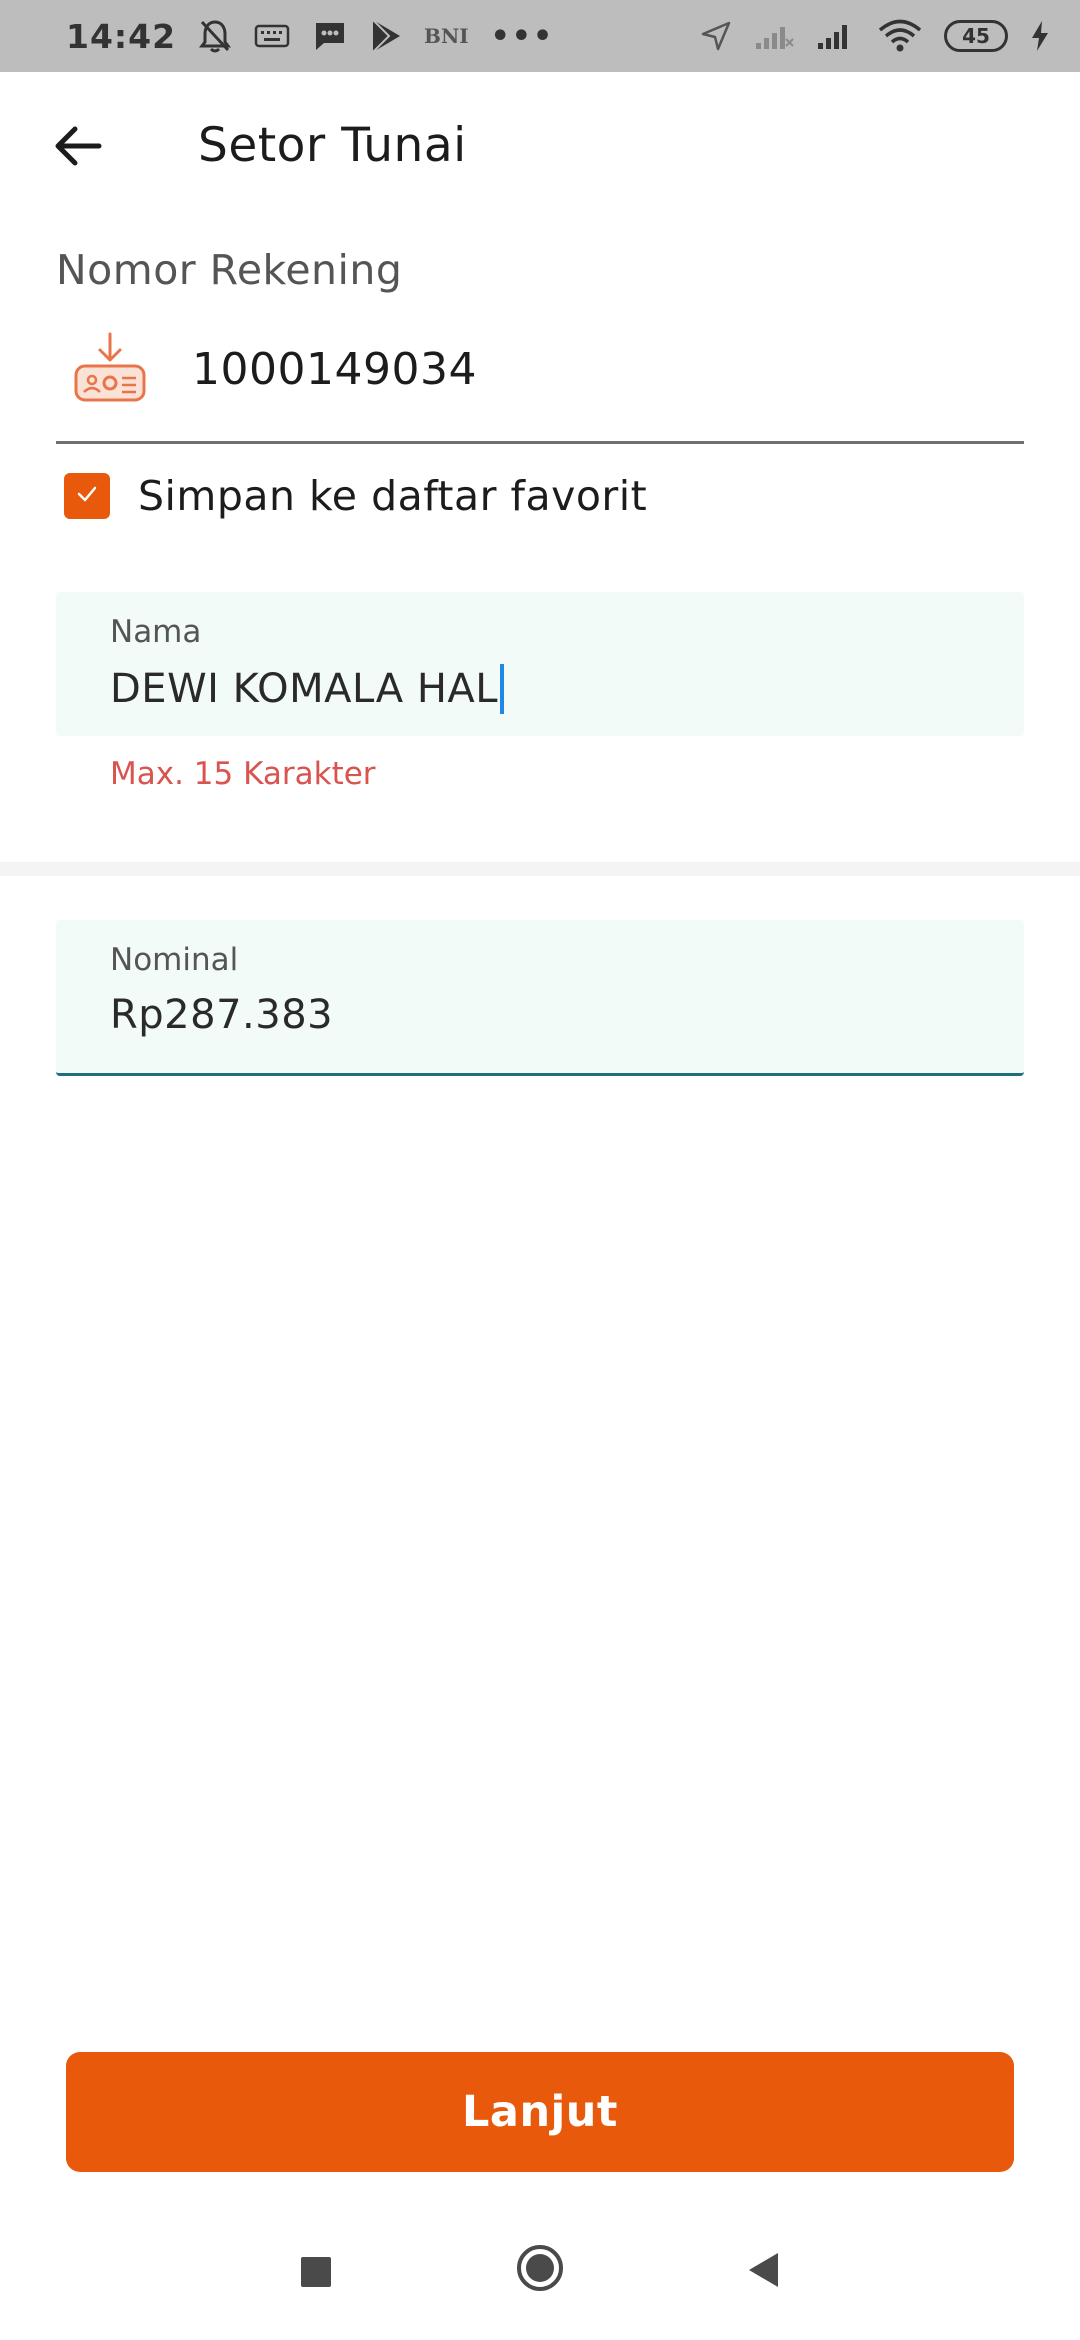 This screenshot has height=2340, width=1080. I want to click on name-value-wrapper: DEWI KOMALA HAL, so click(307, 689).